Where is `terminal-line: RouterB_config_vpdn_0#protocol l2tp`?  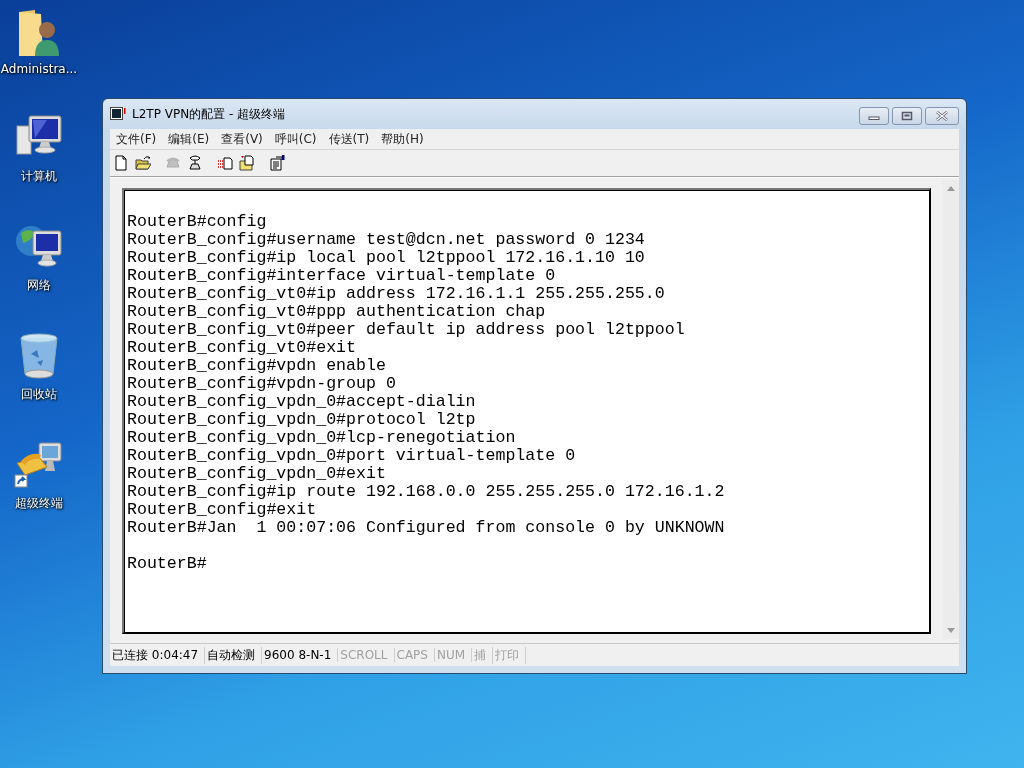
terminal-line: RouterB_config_vpdn_0#protocol l2tp is located at coordinates (302, 420).